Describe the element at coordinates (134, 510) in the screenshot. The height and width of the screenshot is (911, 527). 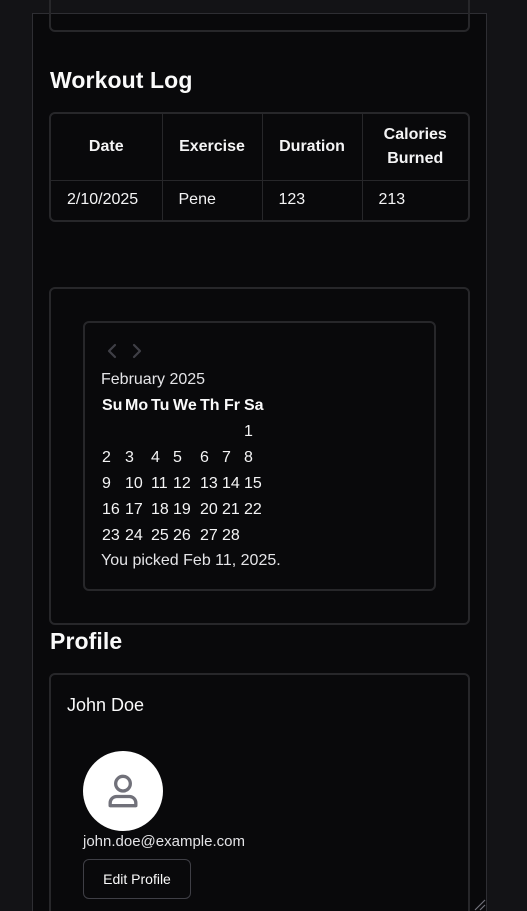
I see `calendar-day-17: 17` at that location.